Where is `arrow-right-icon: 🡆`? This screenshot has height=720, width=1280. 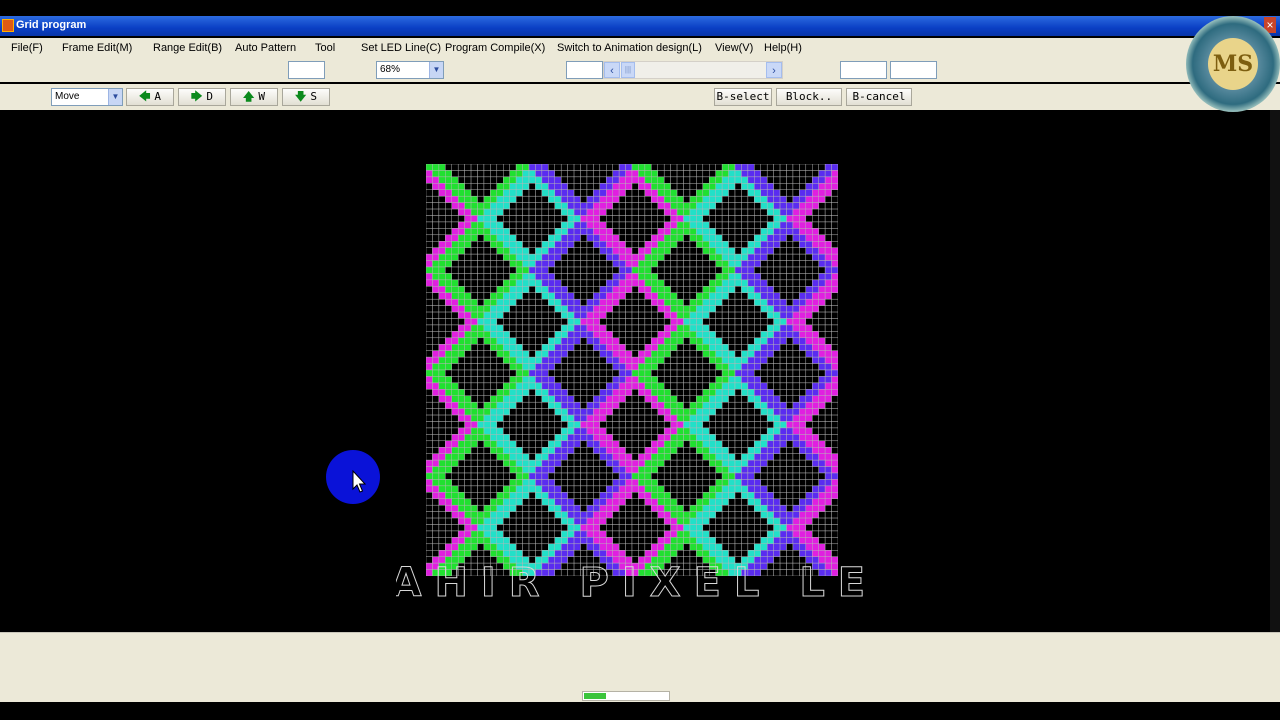
arrow-right-icon: 🡆 is located at coordinates (197, 96).